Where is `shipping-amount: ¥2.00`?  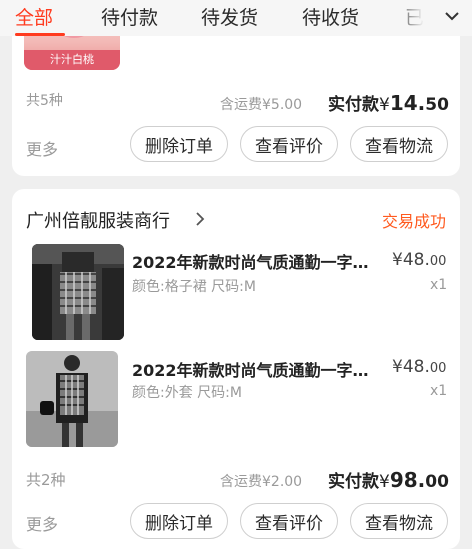 shipping-amount: ¥2.00 is located at coordinates (282, 482).